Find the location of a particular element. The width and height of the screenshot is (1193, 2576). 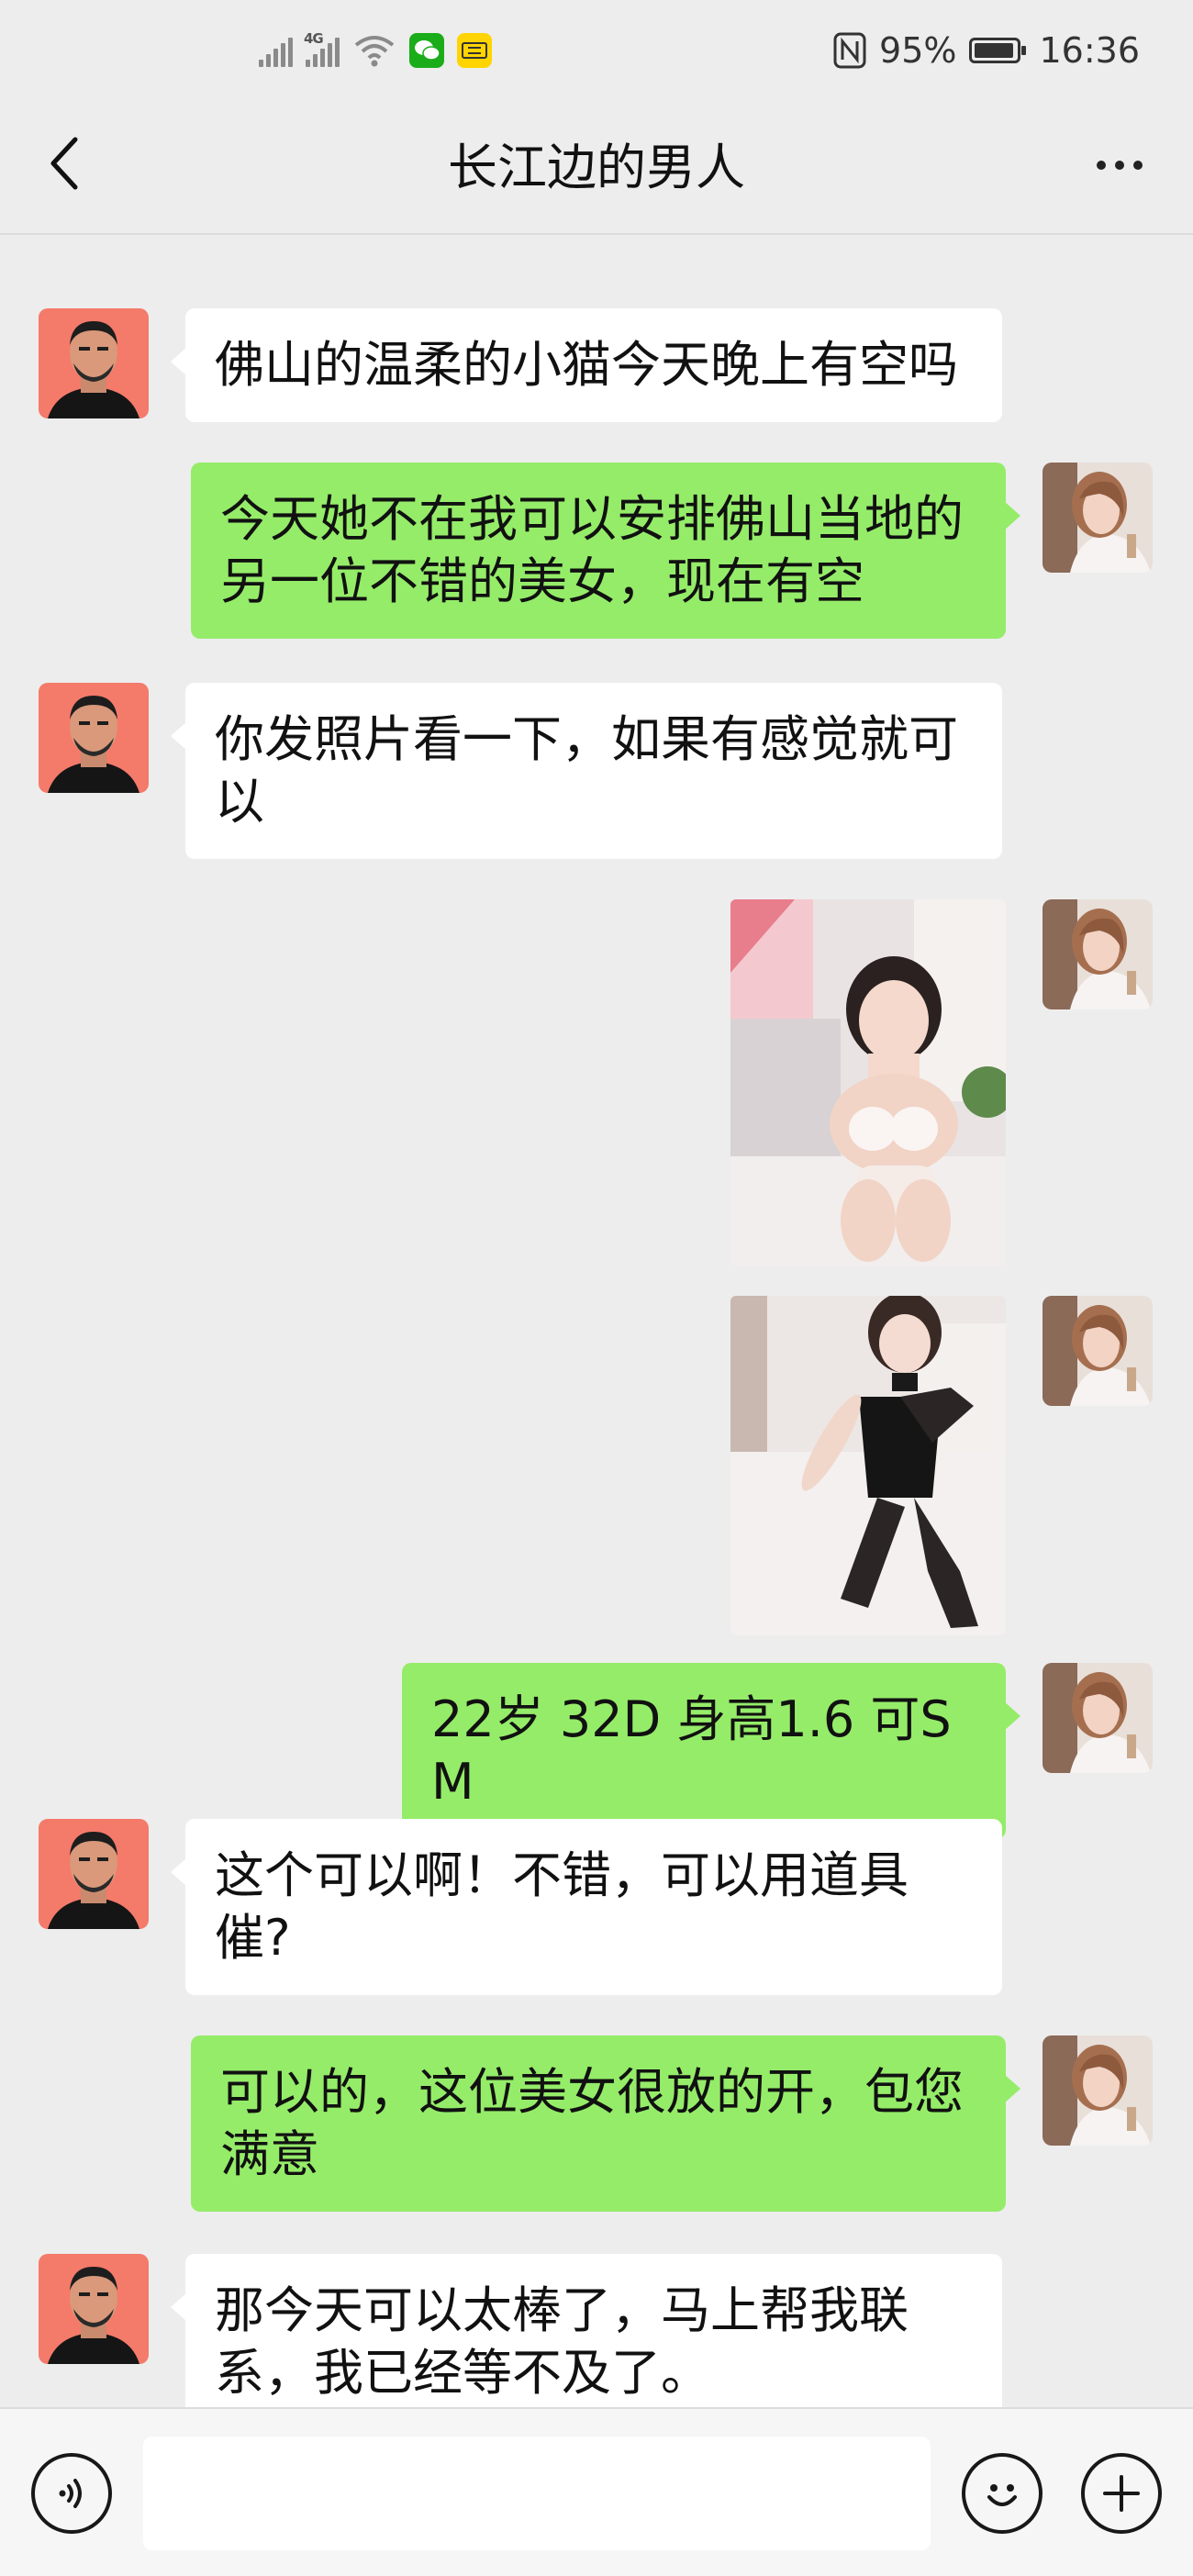

voice-icon is located at coordinates (70, 2493).